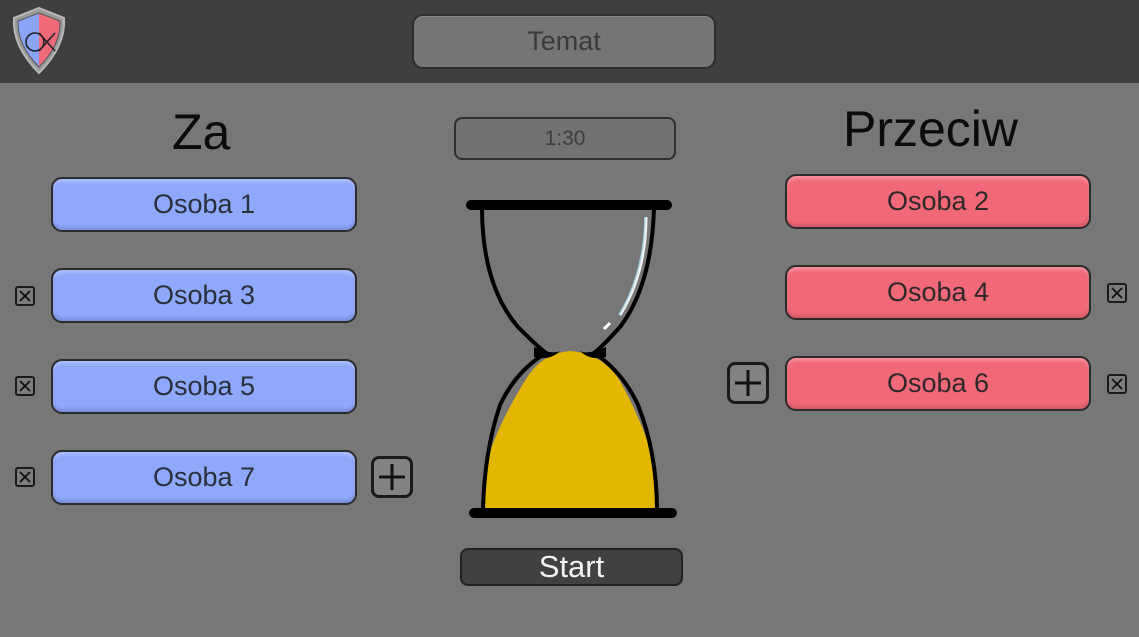 The width and height of the screenshot is (1139, 637). I want to click on against-person-1: Osoba 2, so click(938, 201).